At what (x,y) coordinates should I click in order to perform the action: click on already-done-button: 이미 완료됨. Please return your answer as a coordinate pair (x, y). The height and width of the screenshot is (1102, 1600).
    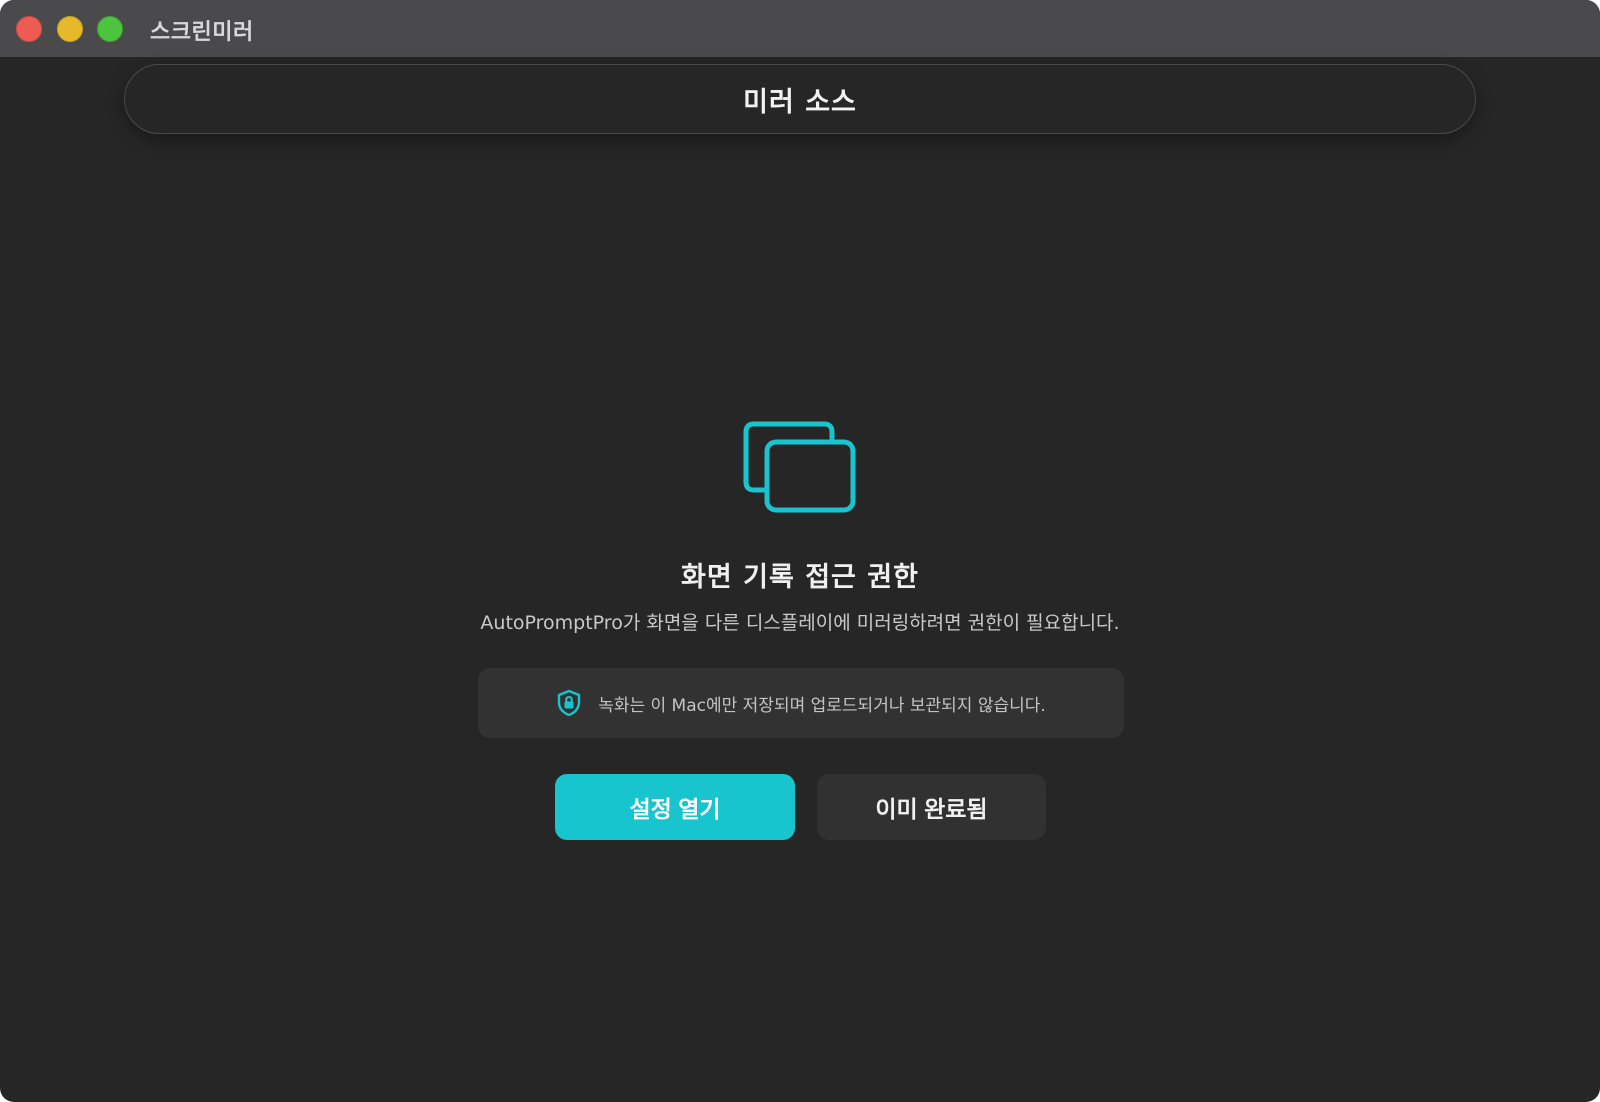
    Looking at the image, I should click on (931, 807).